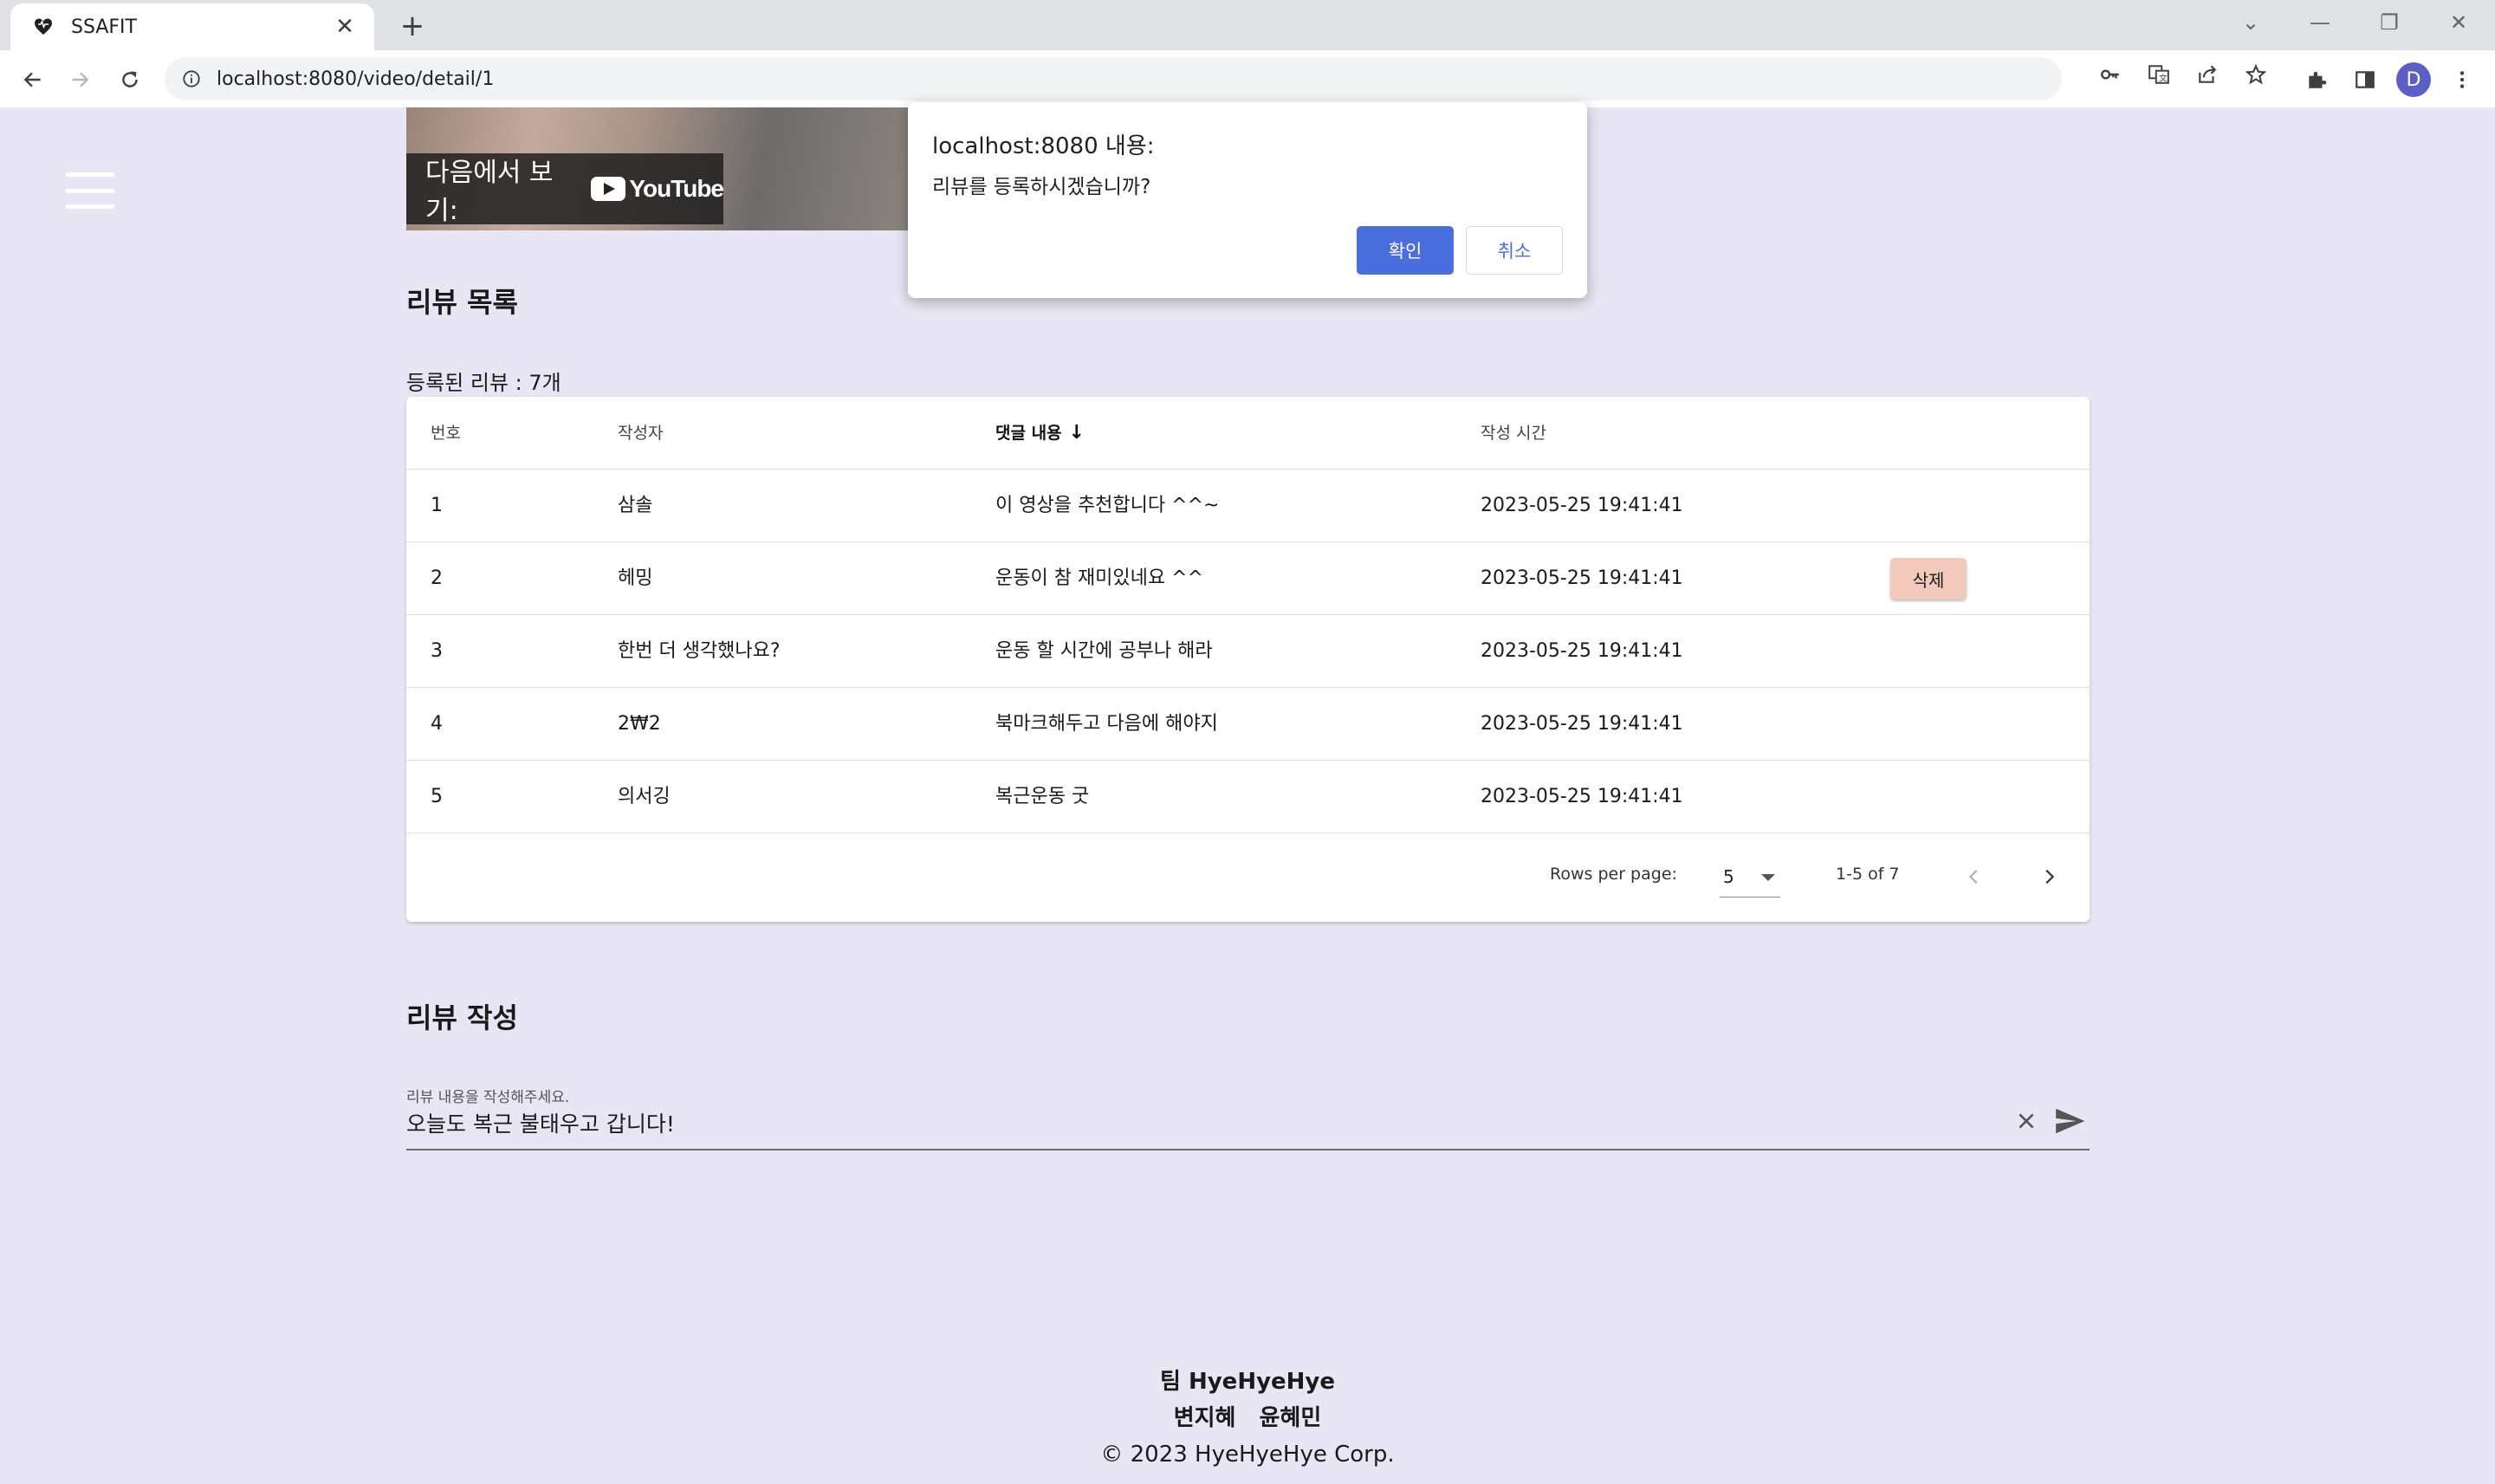 This screenshot has height=1484, width=2495. Describe the element at coordinates (33, 80) in the screenshot. I see `back-icon` at that location.